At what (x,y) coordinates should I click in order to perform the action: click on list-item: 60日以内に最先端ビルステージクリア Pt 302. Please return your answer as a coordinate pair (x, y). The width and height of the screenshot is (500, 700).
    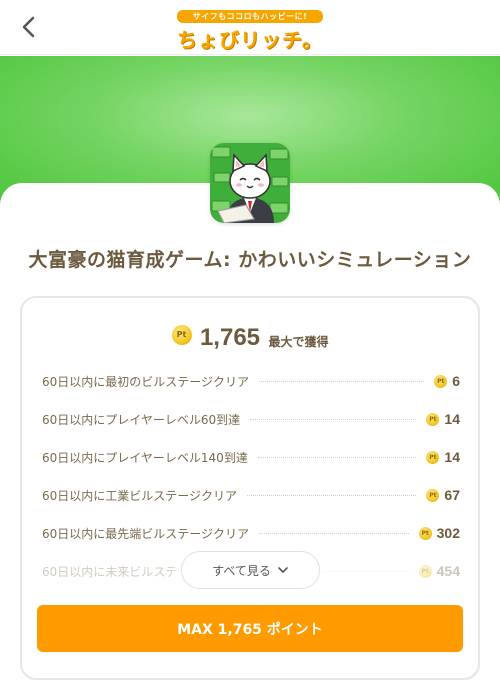
    Looking at the image, I should click on (251, 533).